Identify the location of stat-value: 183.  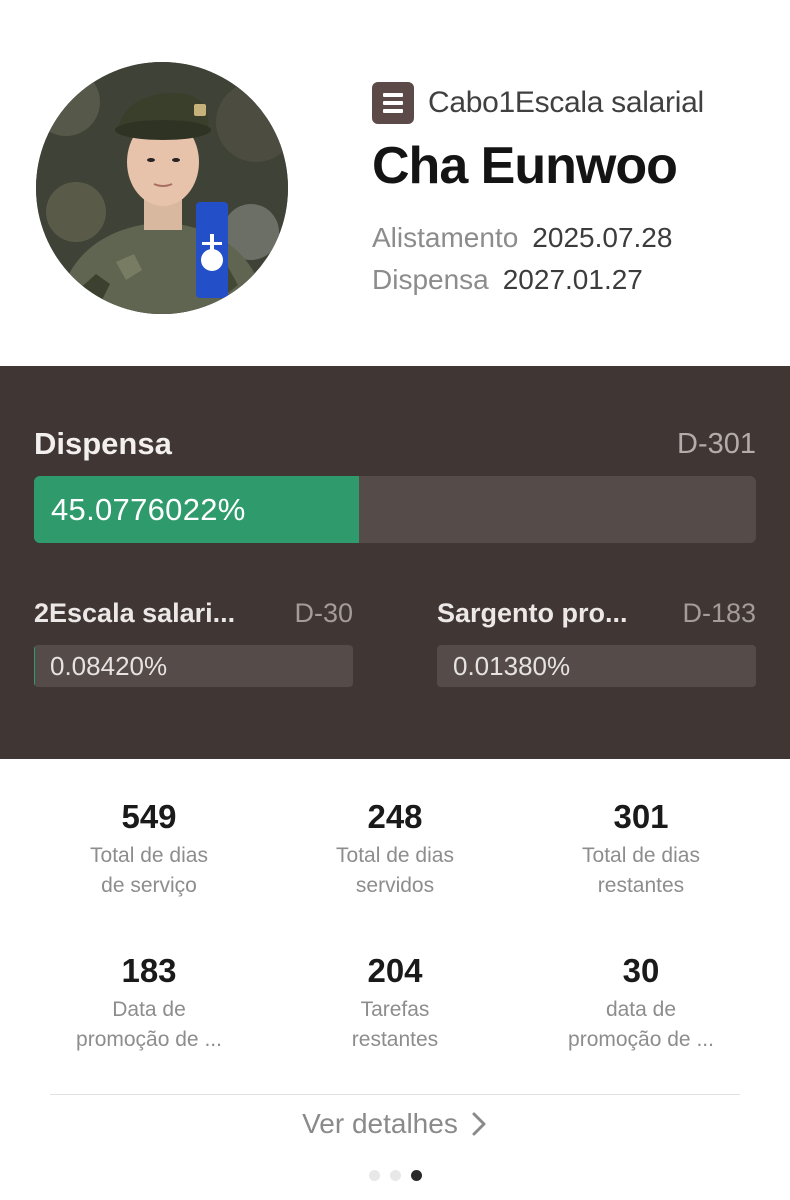
(149, 970).